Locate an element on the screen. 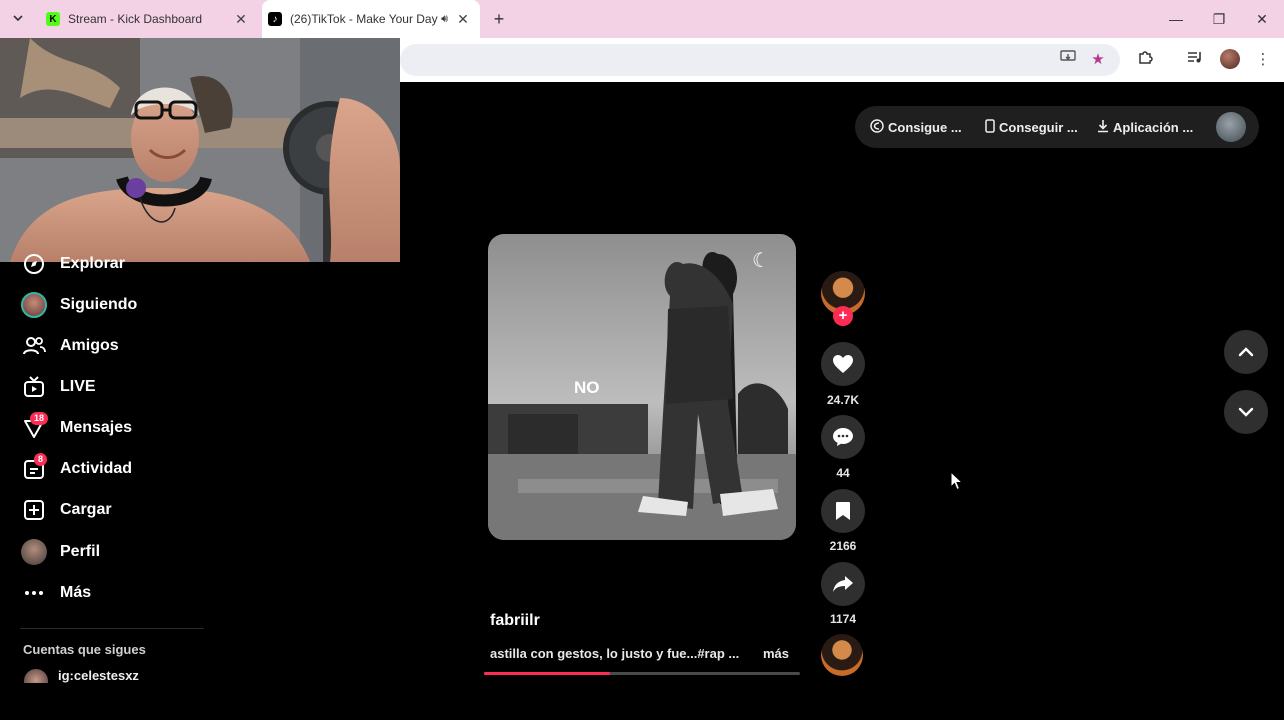  sidebar-item-label: Mensajes is located at coordinates (96, 427).